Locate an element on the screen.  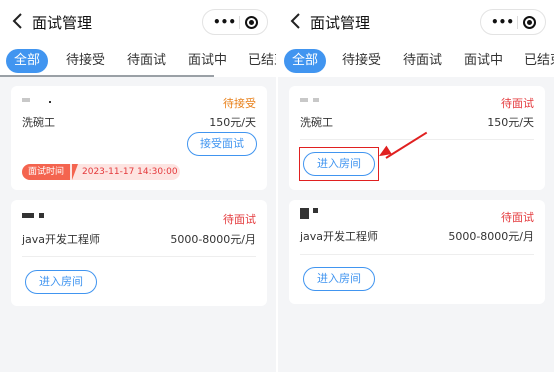
time-value: 2023-11-17 14:30:00 is located at coordinates (130, 172).